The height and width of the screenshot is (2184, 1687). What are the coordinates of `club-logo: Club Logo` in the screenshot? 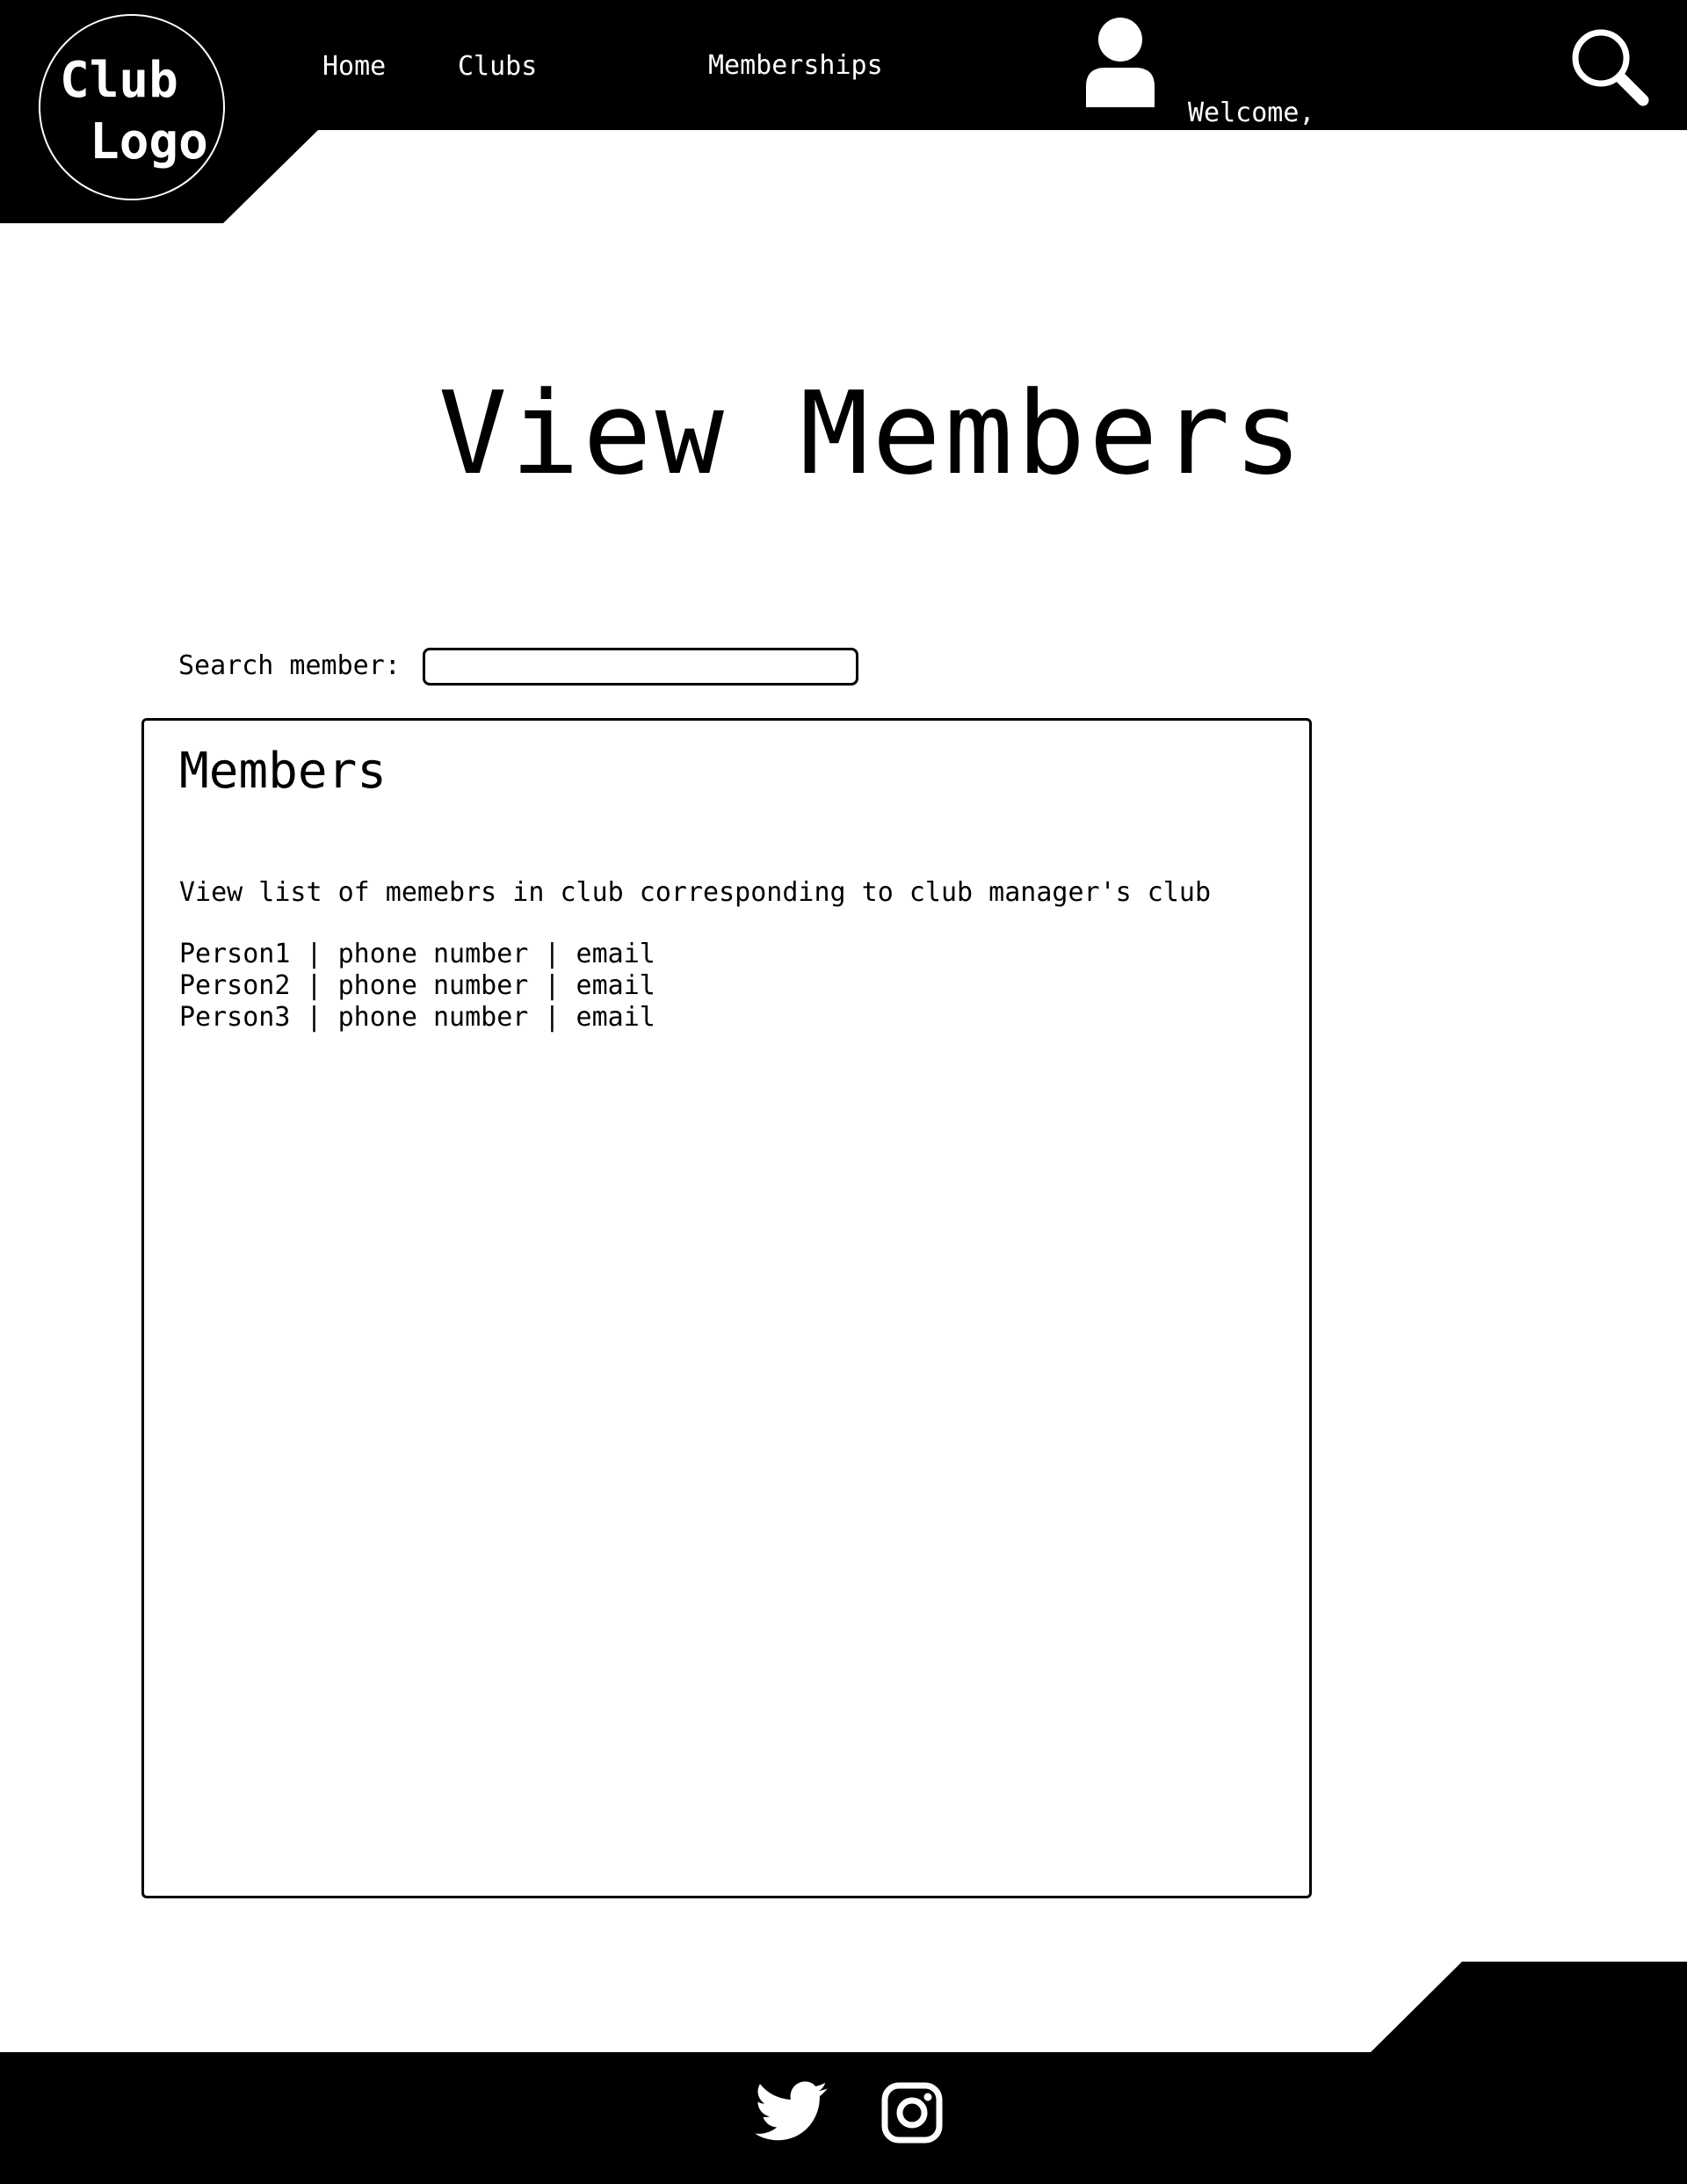 It's located at (132, 107).